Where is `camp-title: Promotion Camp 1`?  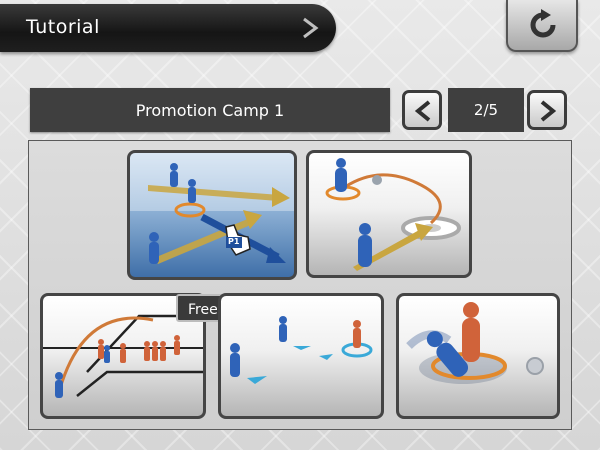 camp-title: Promotion Camp 1 is located at coordinates (210, 110).